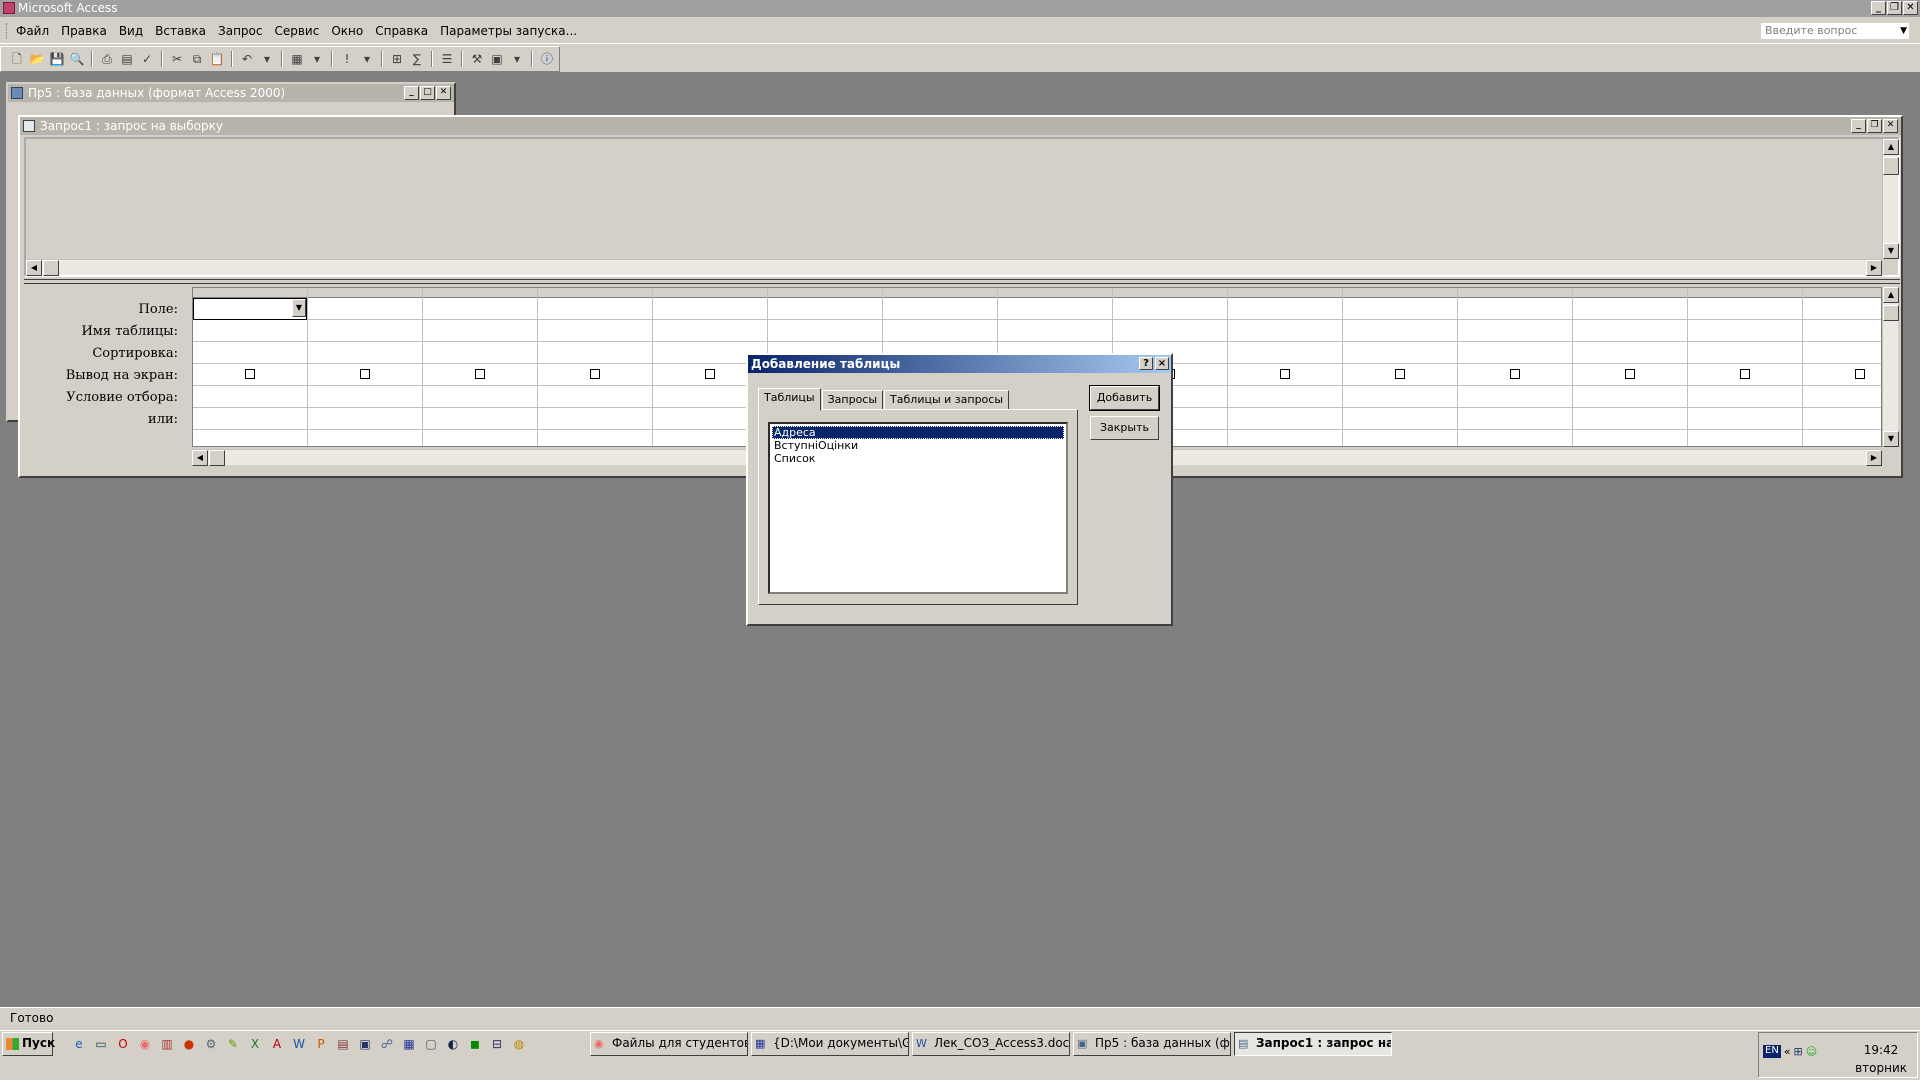 Image resolution: width=1920 pixels, height=1080 pixels. Describe the element at coordinates (217, 59) in the screenshot. I see `paste-icon: 📋` at that location.